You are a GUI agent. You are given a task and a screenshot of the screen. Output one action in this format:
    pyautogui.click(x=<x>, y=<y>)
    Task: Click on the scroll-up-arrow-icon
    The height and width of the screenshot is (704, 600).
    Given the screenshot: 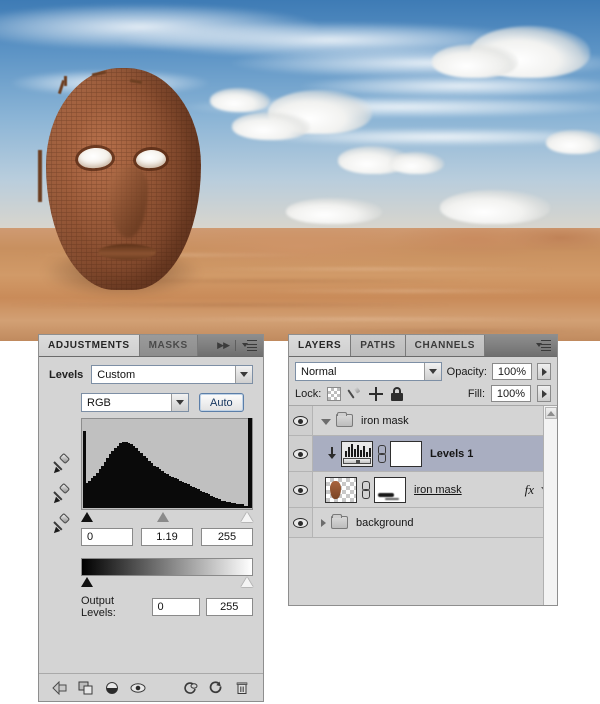 What is the action you would take?
    pyautogui.click(x=551, y=413)
    